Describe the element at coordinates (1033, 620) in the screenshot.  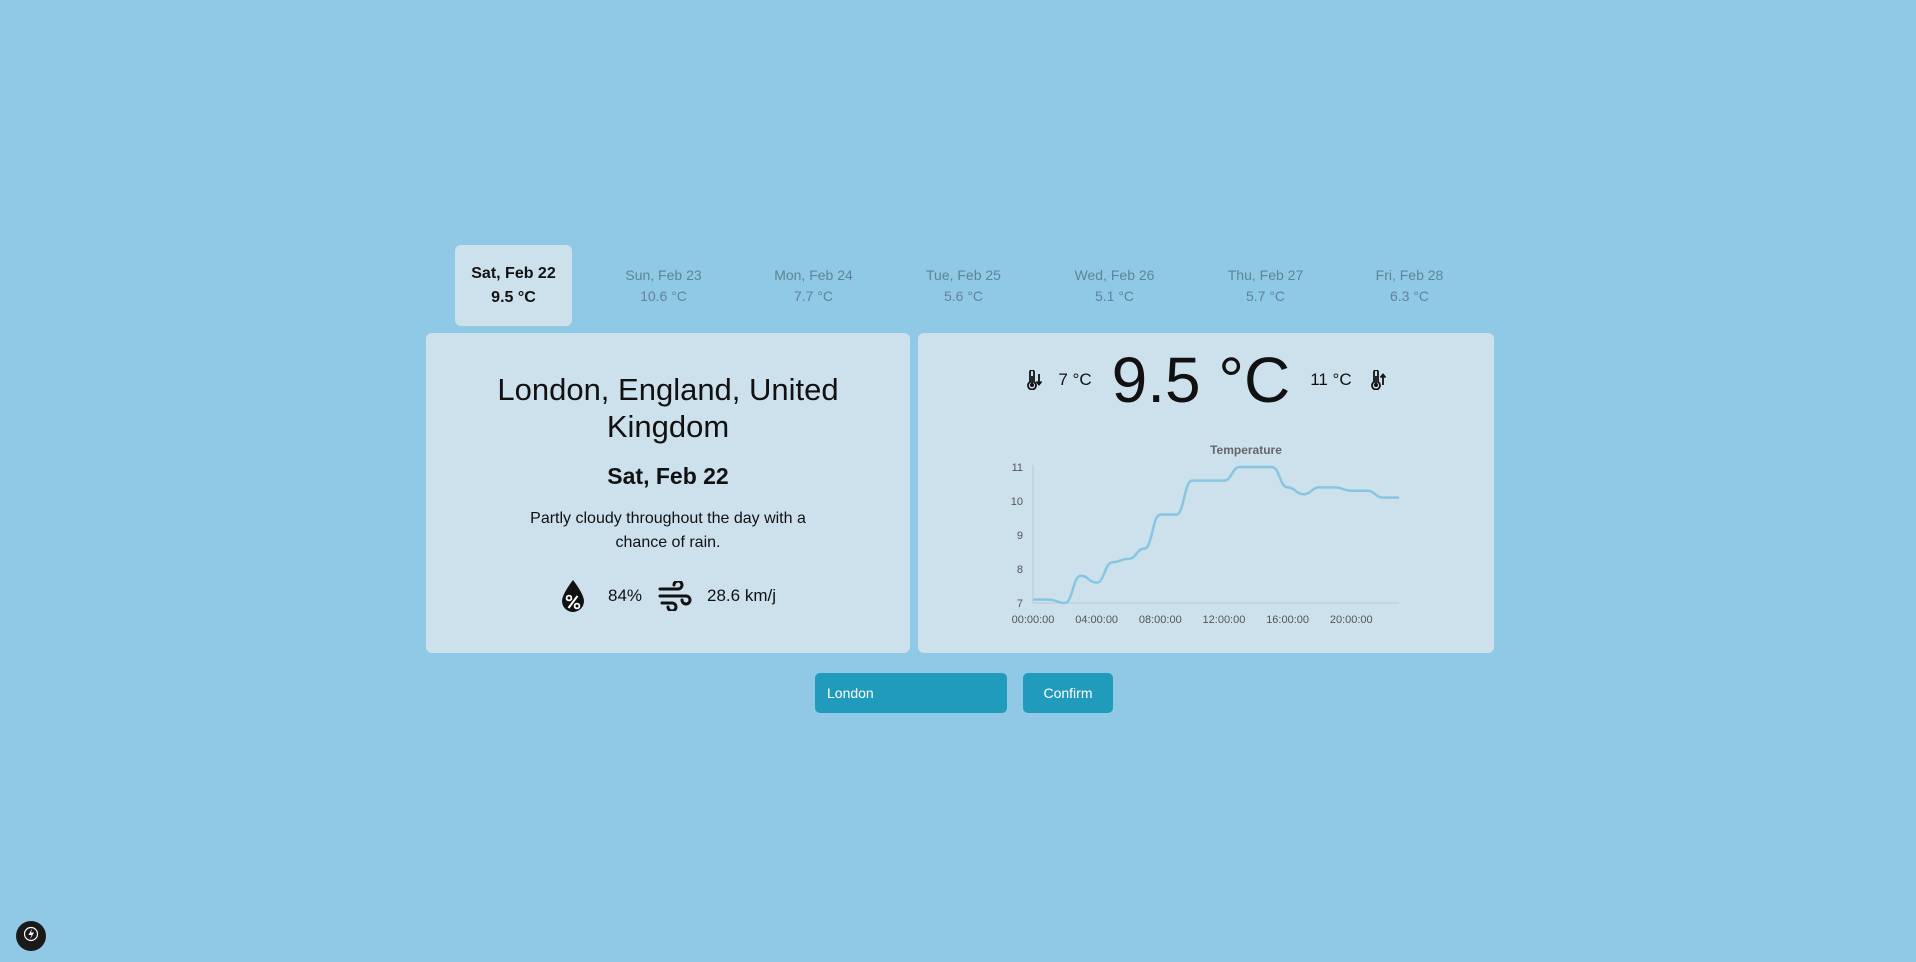
I see `chart-x-tick-label: 00:00:00` at that location.